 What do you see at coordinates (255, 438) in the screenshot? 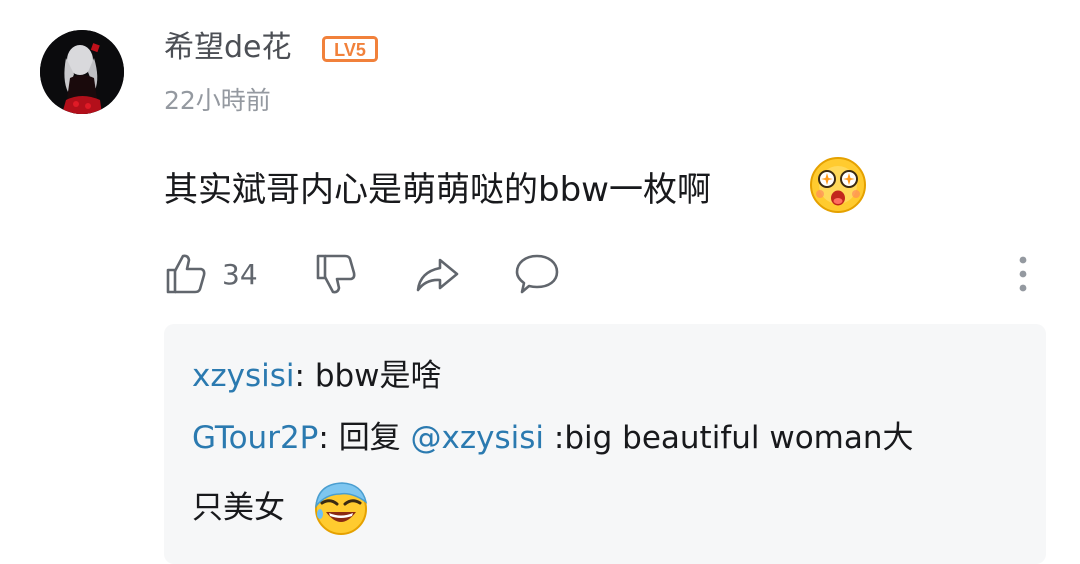
I see `reply-username: GTour2P` at bounding box center [255, 438].